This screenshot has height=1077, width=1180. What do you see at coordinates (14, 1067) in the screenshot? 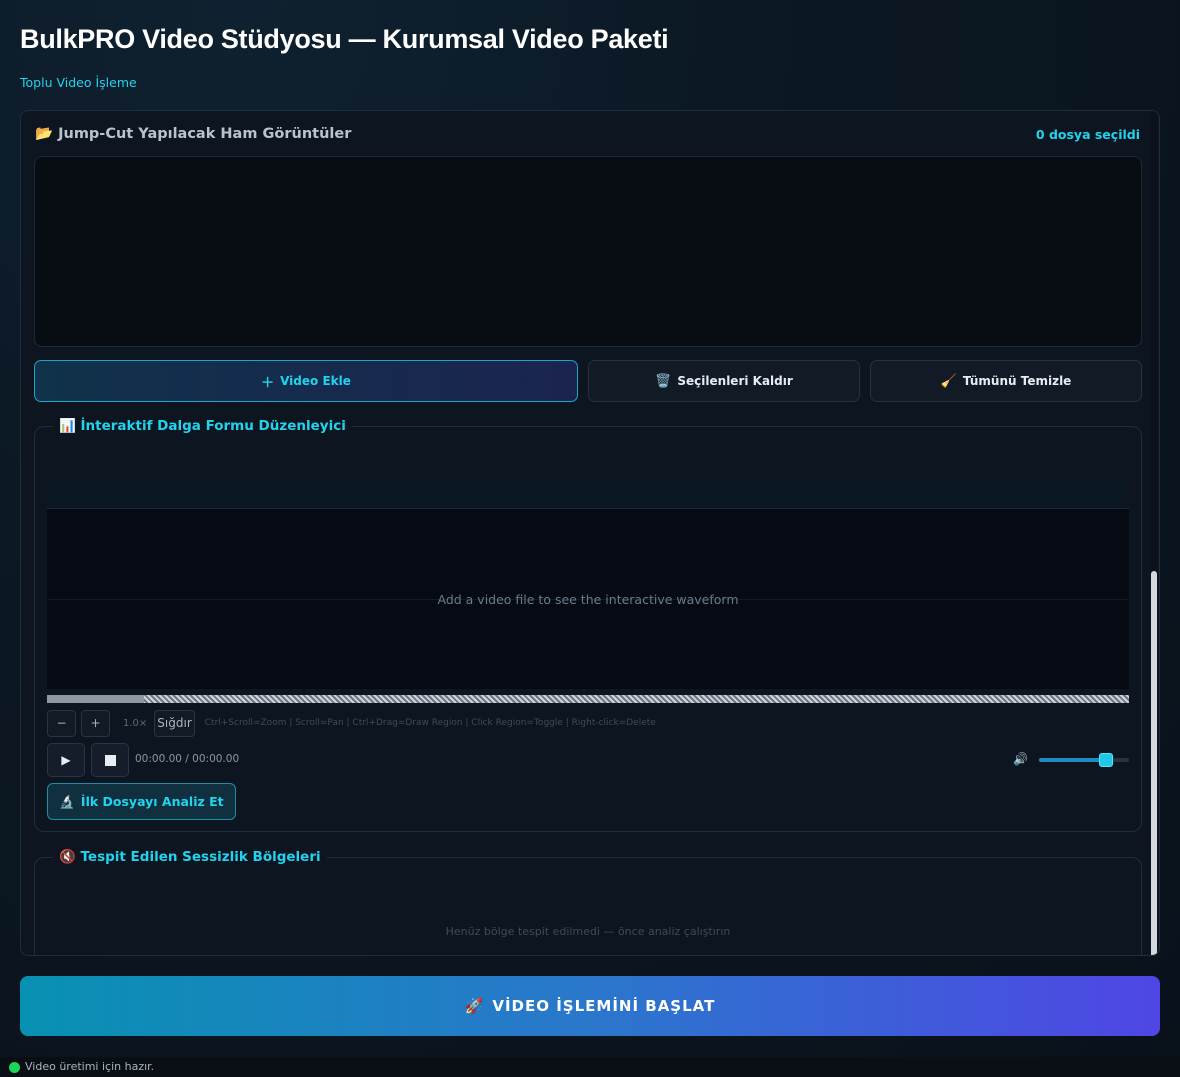
I see `status-indicator-icon` at bounding box center [14, 1067].